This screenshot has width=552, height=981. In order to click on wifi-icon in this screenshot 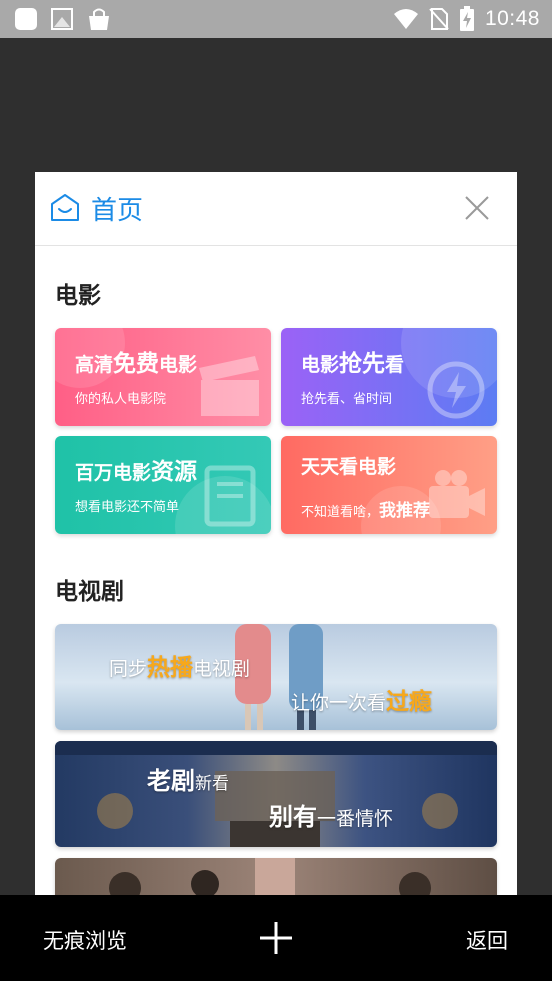, I will do `click(405, 19)`.